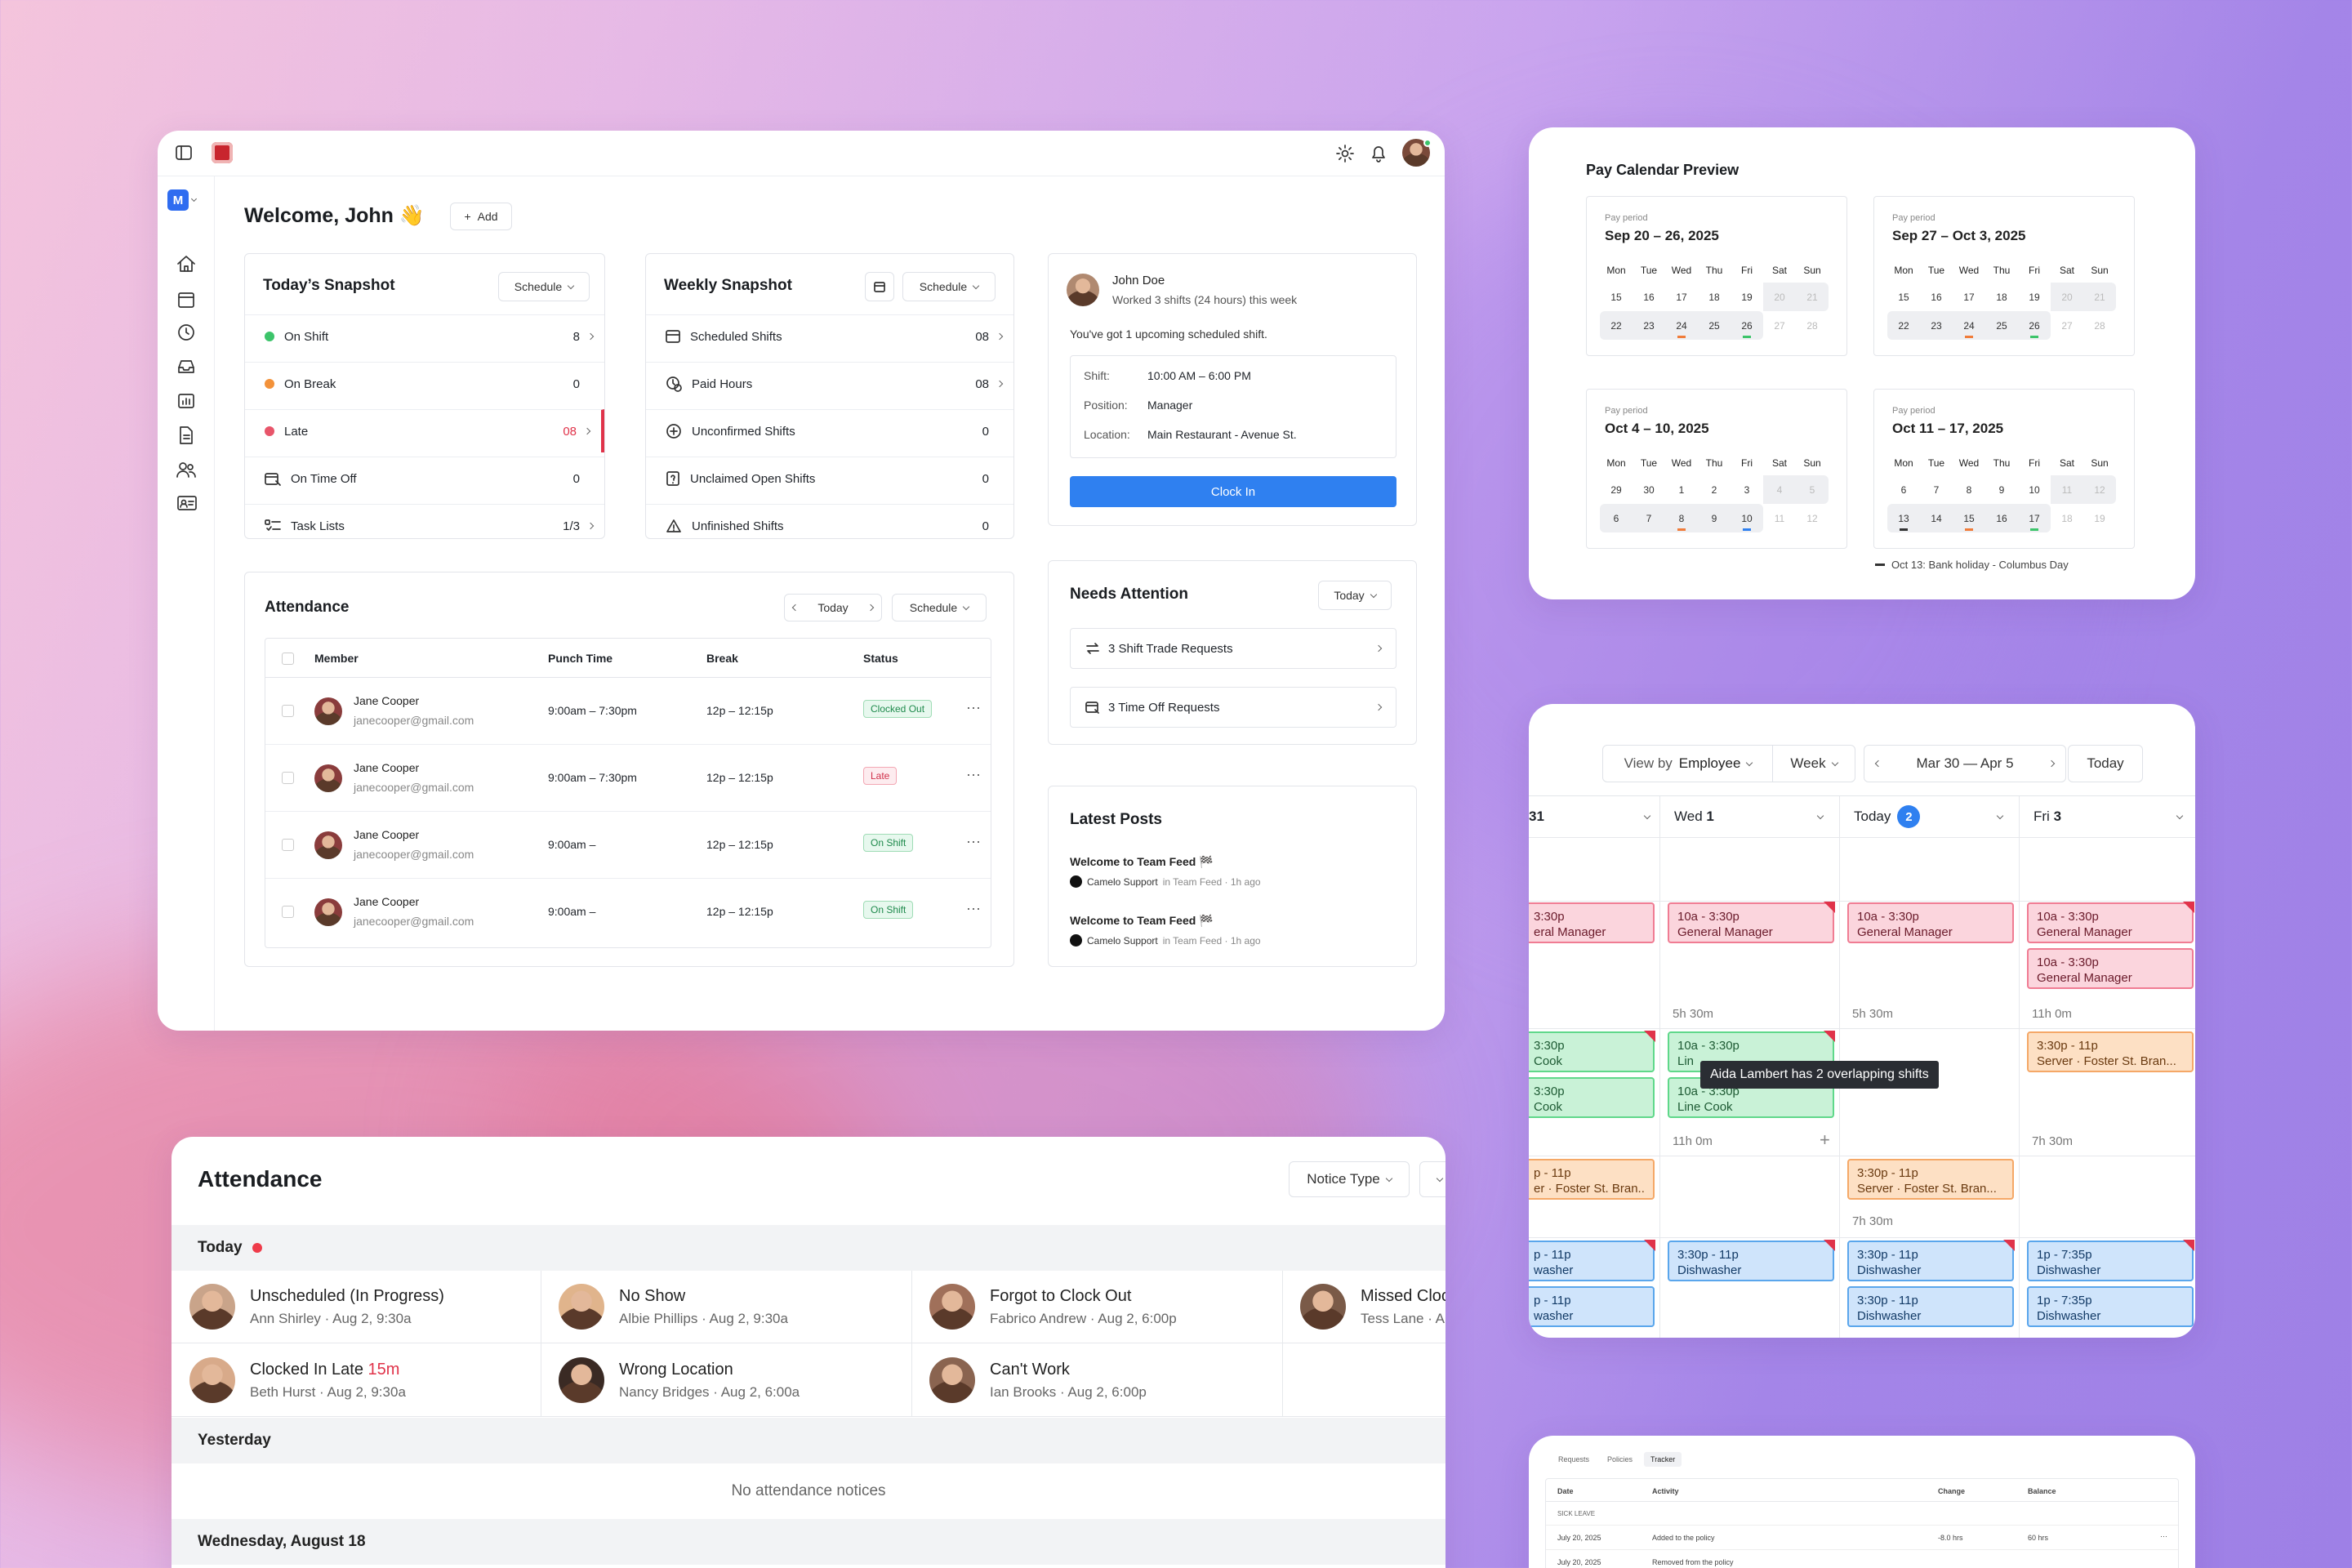 The image size is (2352, 1568). Describe the element at coordinates (538, 286) in the screenshot. I see `dropdown-label: Schedule` at that location.